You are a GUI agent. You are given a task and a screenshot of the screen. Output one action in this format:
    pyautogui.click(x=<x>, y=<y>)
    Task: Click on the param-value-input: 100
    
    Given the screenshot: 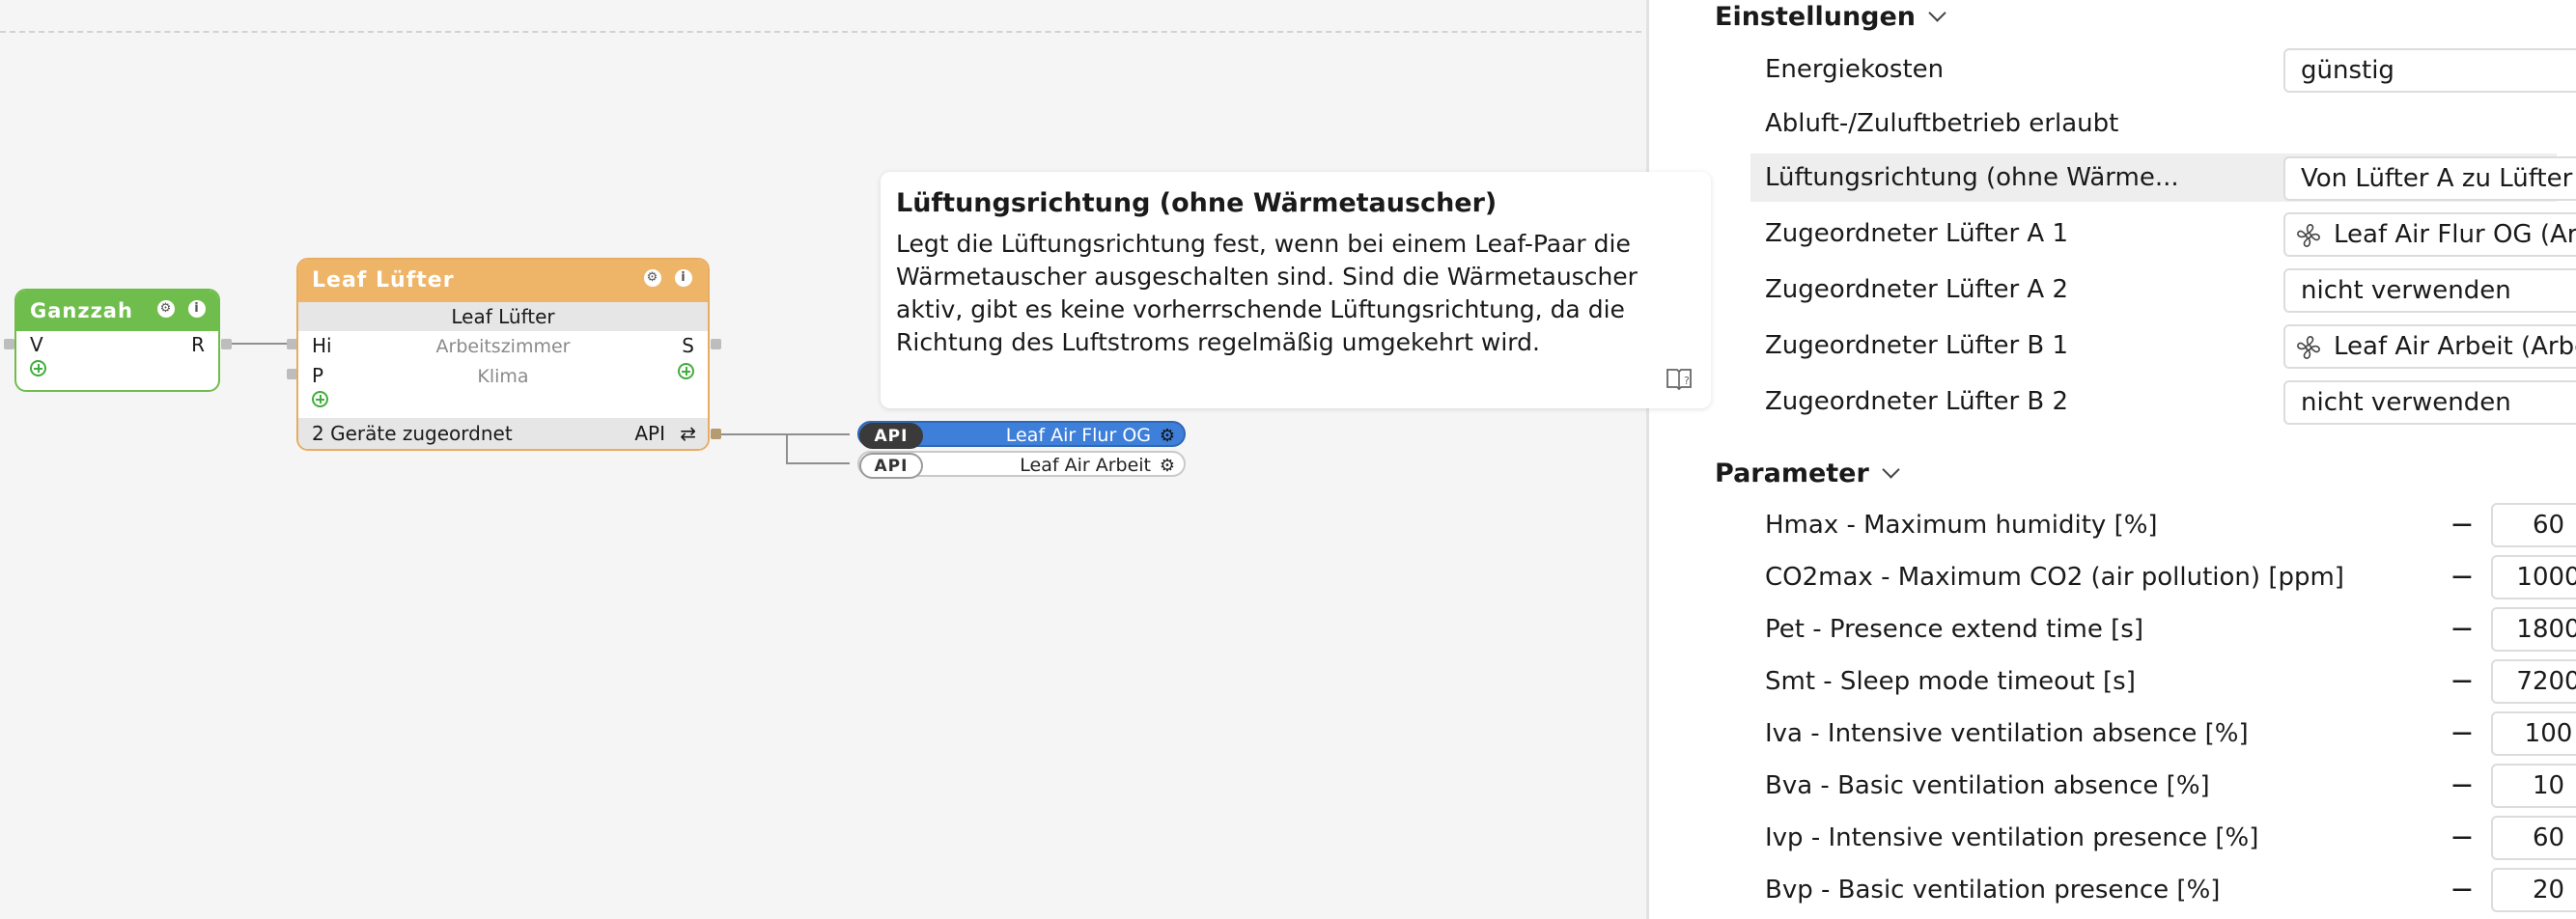 What is the action you would take?
    pyautogui.click(x=2534, y=734)
    